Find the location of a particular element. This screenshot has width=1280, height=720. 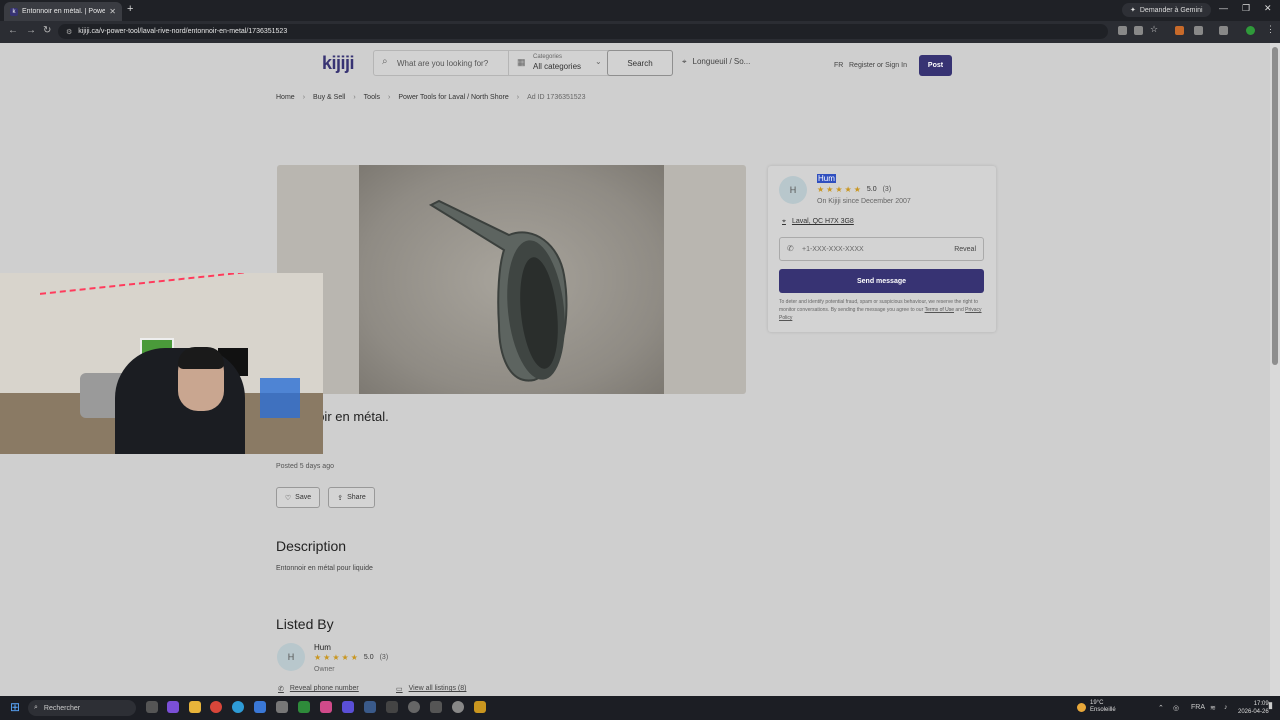

chrome-icon is located at coordinates (216, 707).